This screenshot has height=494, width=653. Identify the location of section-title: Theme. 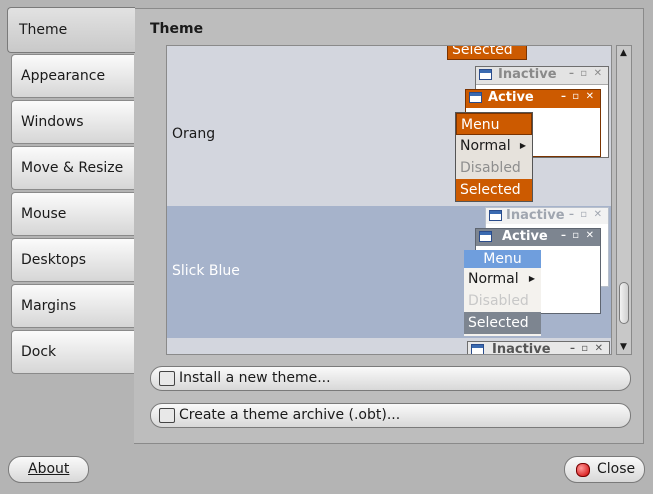
(177, 29).